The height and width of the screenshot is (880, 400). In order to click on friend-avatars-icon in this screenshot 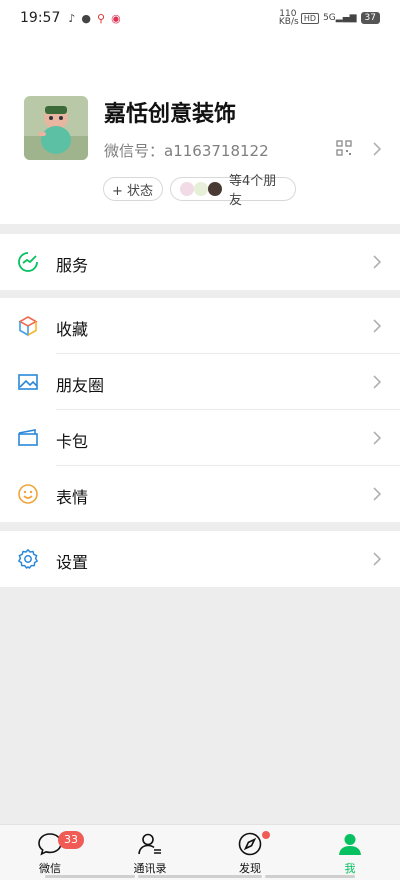, I will do `click(202, 189)`.